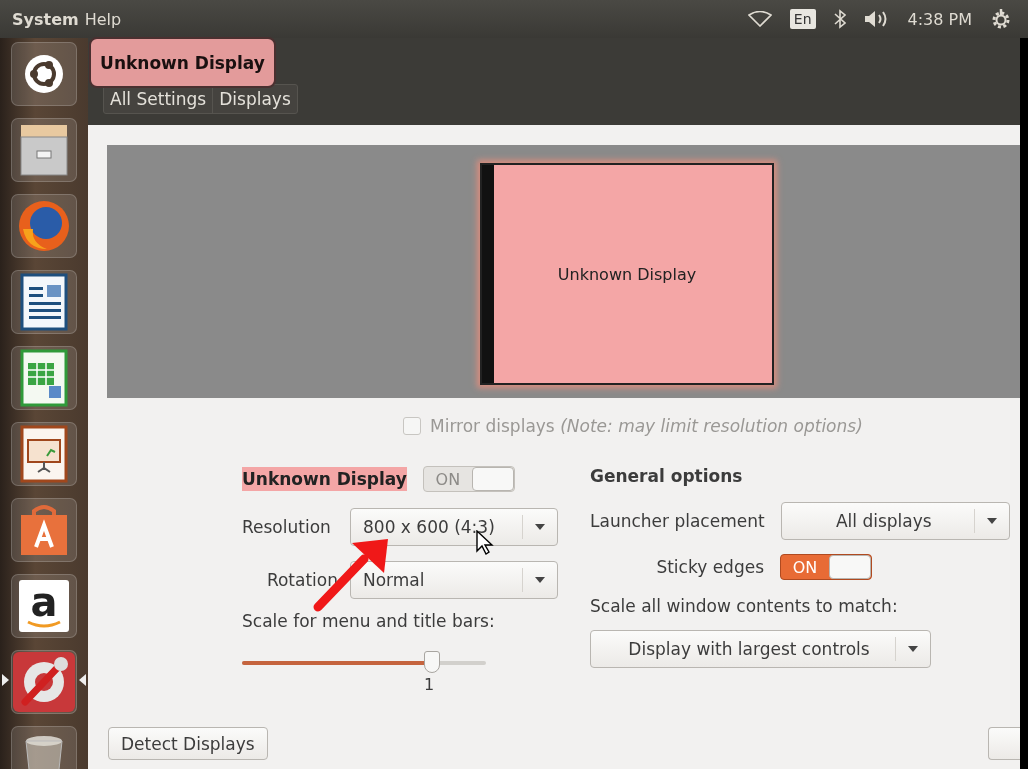  Describe the element at coordinates (895, 521) in the screenshot. I see `dropdown: All displays` at that location.